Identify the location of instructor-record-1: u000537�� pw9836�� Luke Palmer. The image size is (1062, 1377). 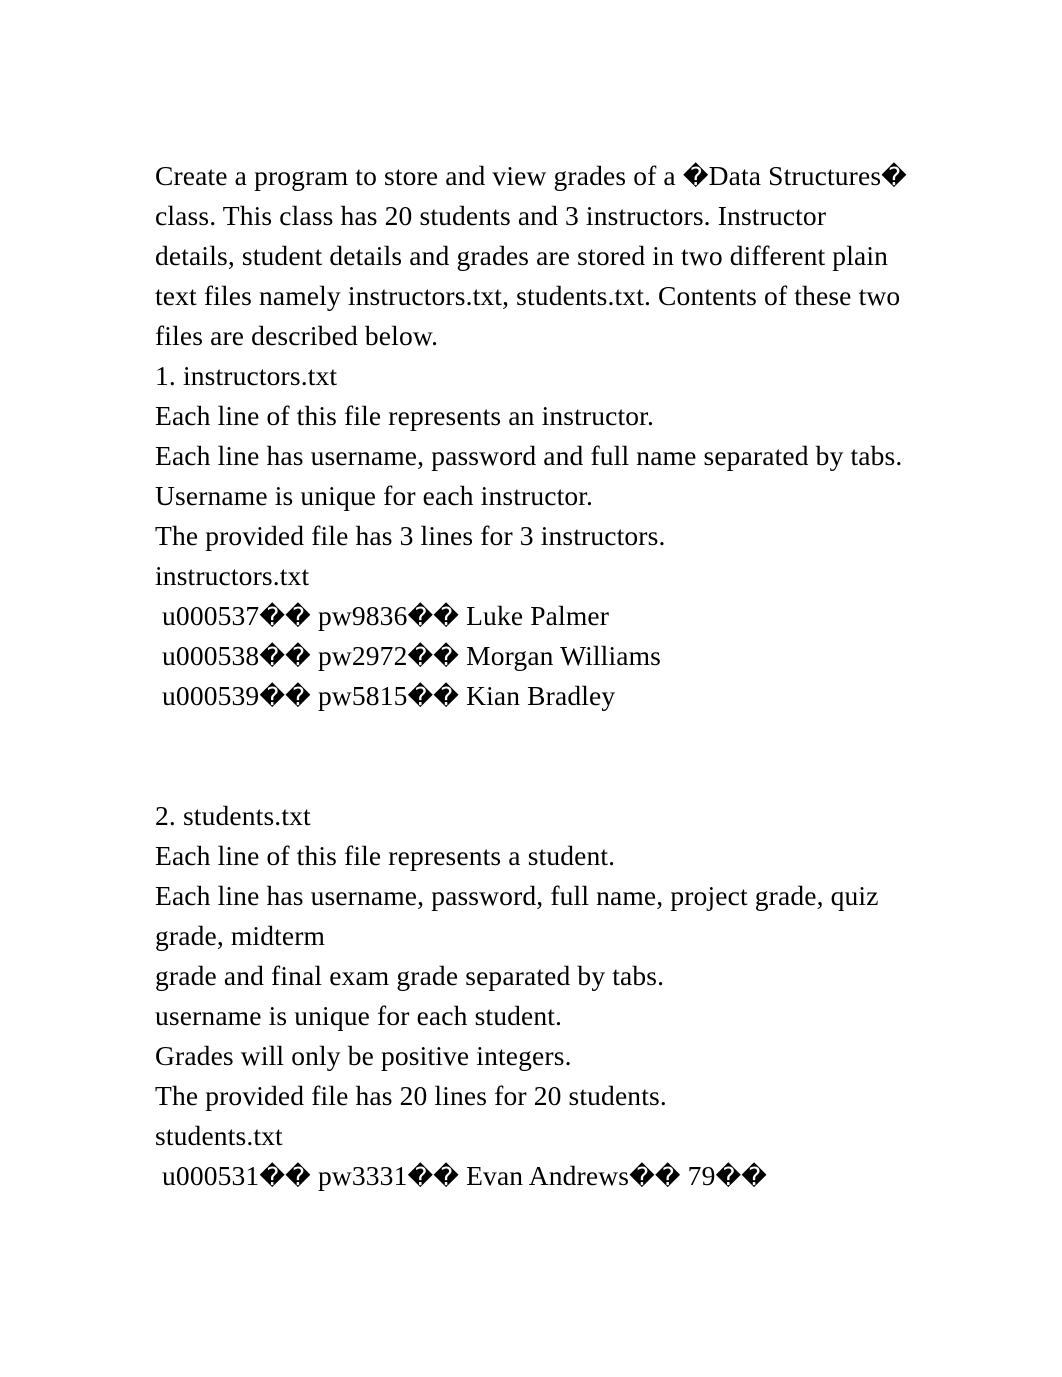
(382, 615).